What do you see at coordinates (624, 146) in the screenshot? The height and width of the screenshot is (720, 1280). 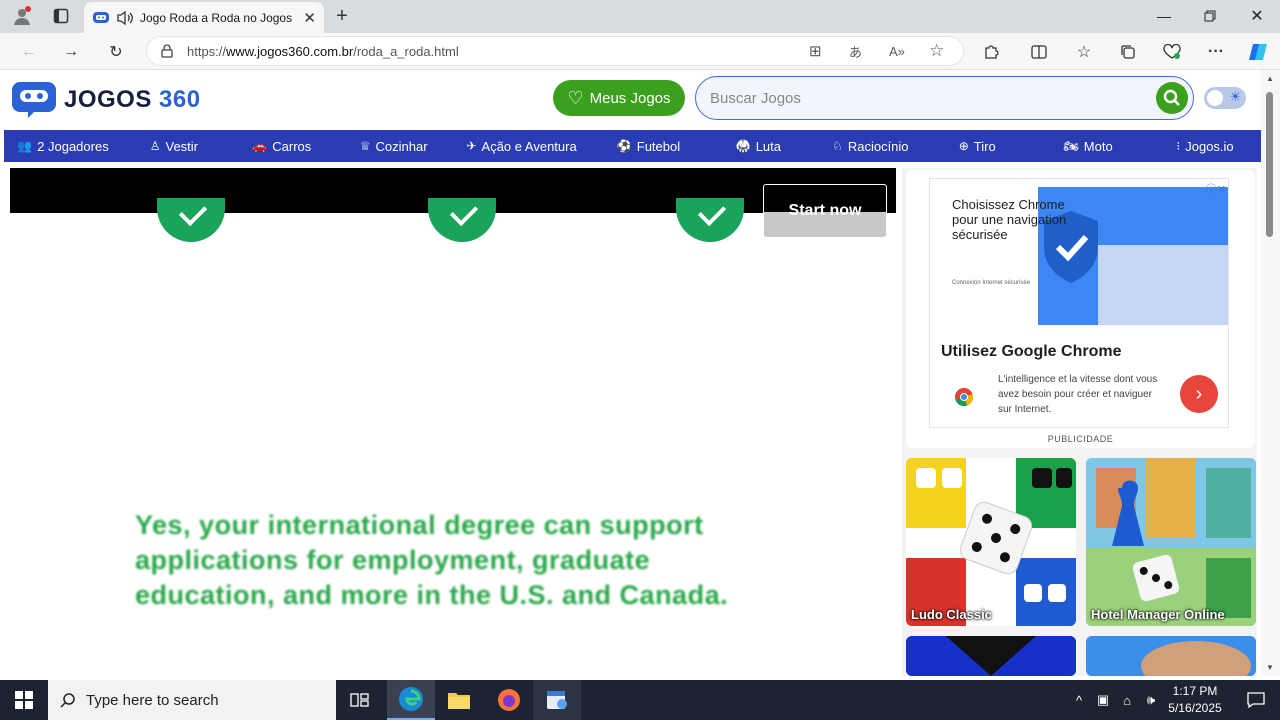 I see `soccer-ball-icon: ⚽` at bounding box center [624, 146].